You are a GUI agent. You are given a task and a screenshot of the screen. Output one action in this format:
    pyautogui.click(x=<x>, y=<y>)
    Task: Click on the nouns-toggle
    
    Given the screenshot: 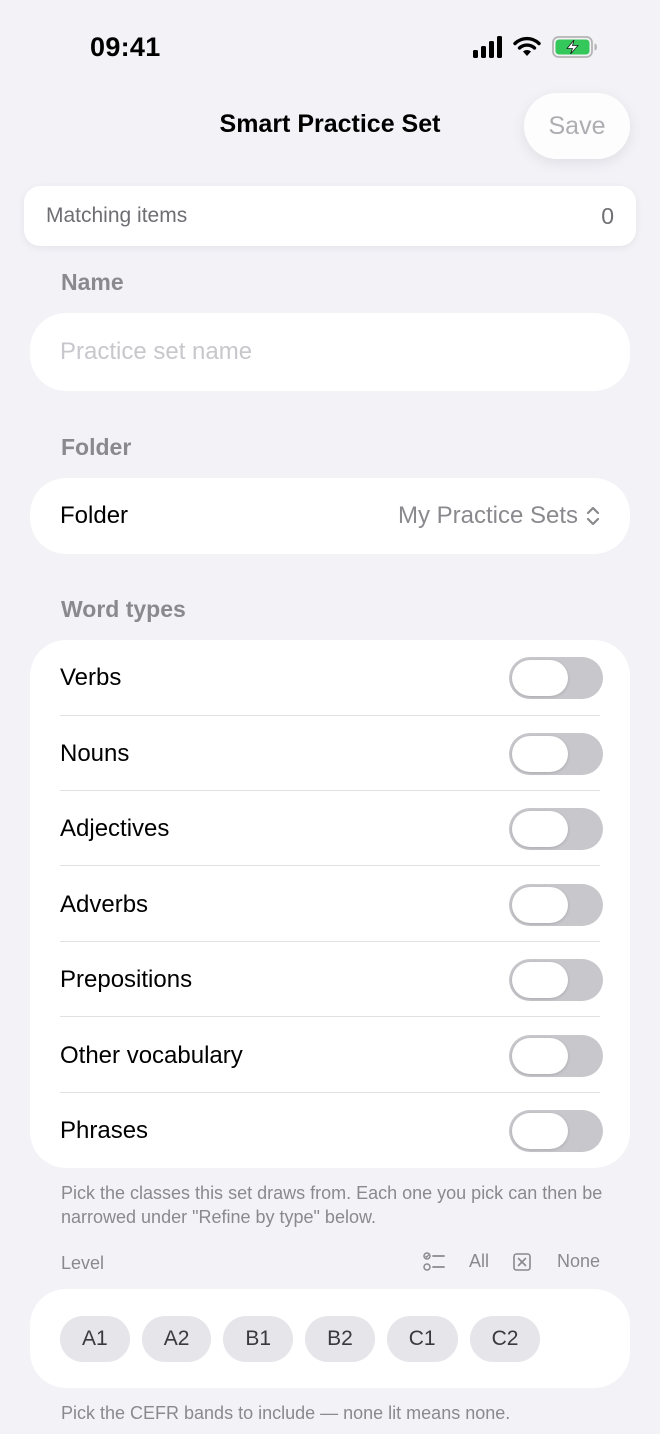 What is the action you would take?
    pyautogui.click(x=556, y=753)
    